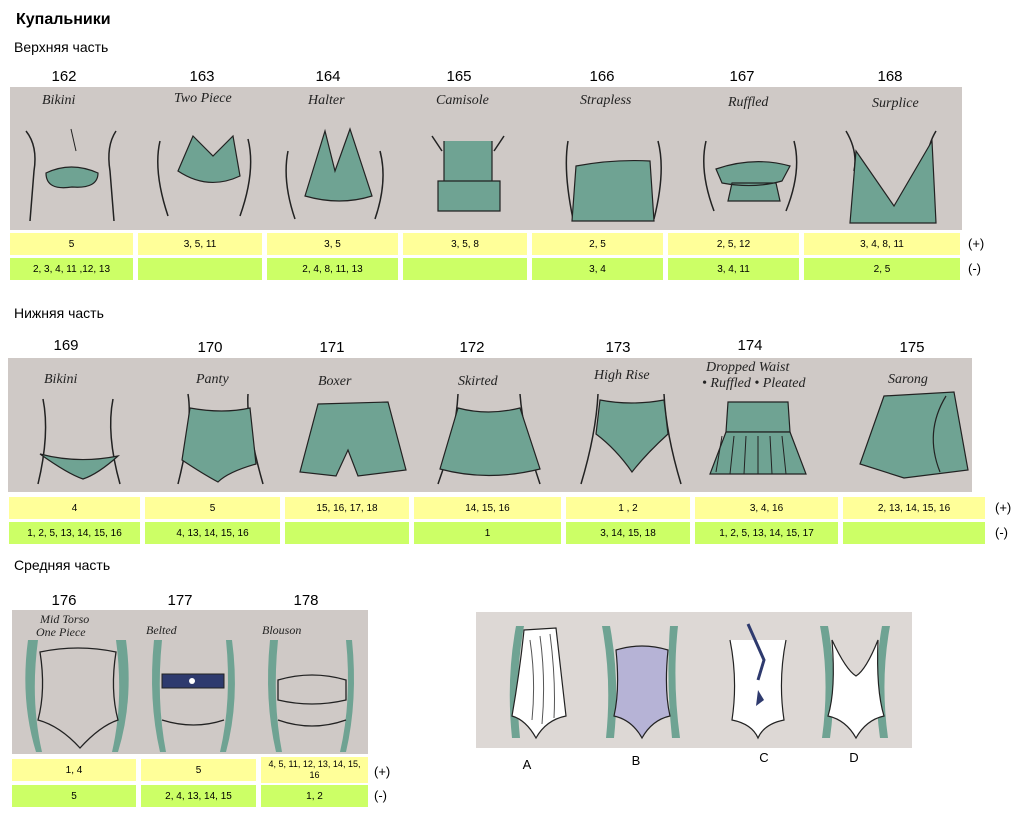  What do you see at coordinates (71, 269) in the screenshot?
I see `minus-cell: 2, 3, 4, 11 ,12, 13` at bounding box center [71, 269].